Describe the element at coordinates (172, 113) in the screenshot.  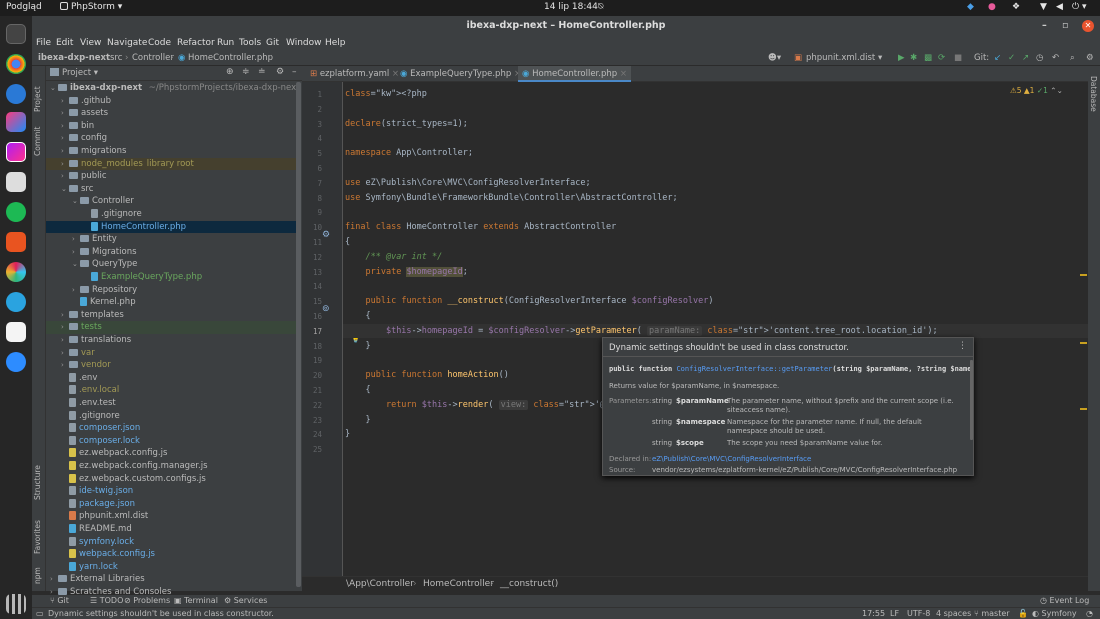
I see `tree-folder: › assets` at that location.